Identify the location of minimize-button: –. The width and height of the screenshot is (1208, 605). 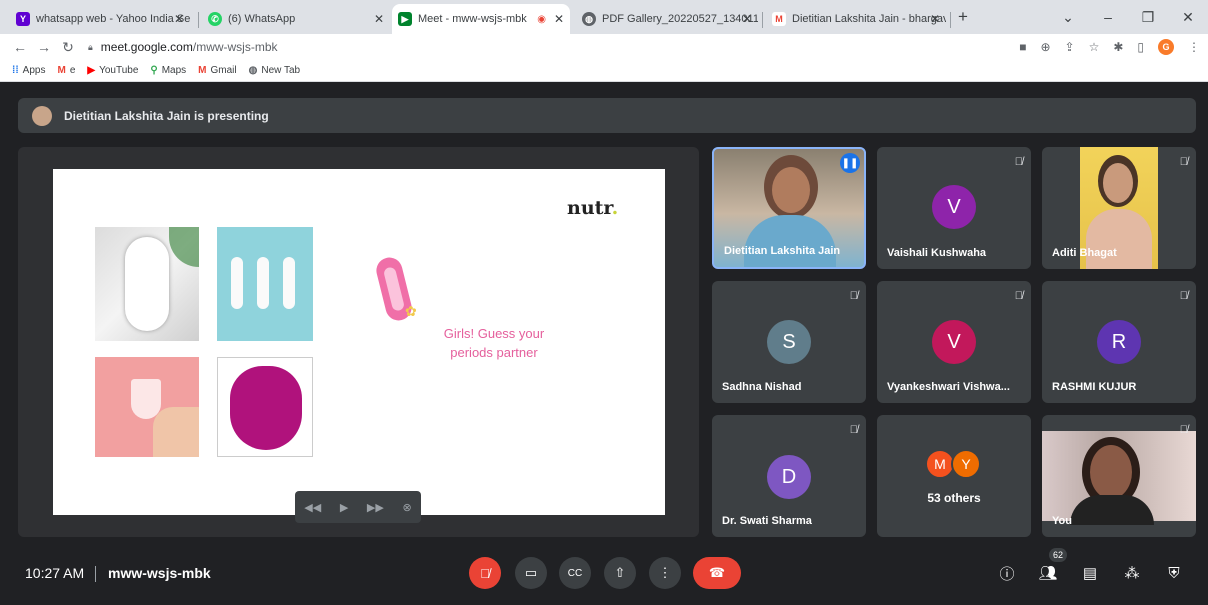
(1108, 17).